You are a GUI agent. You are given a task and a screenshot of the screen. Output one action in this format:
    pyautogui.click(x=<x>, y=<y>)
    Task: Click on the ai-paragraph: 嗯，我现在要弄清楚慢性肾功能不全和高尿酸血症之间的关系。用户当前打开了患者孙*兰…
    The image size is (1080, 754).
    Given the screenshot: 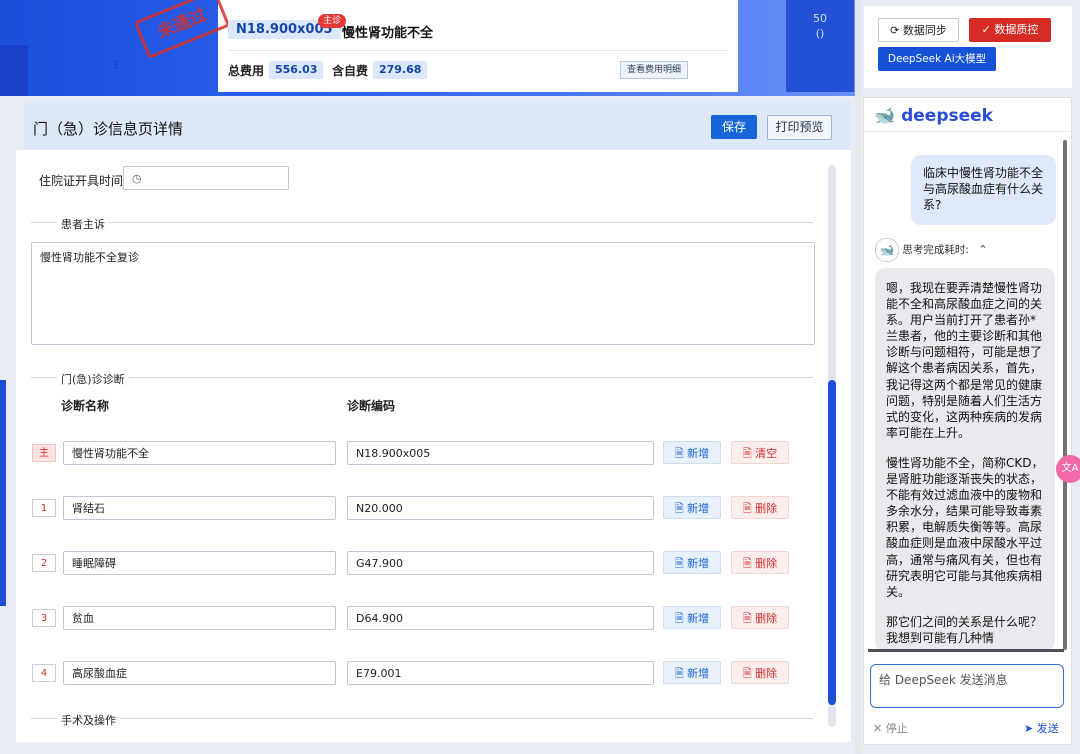 What is the action you would take?
    pyautogui.click(x=964, y=360)
    